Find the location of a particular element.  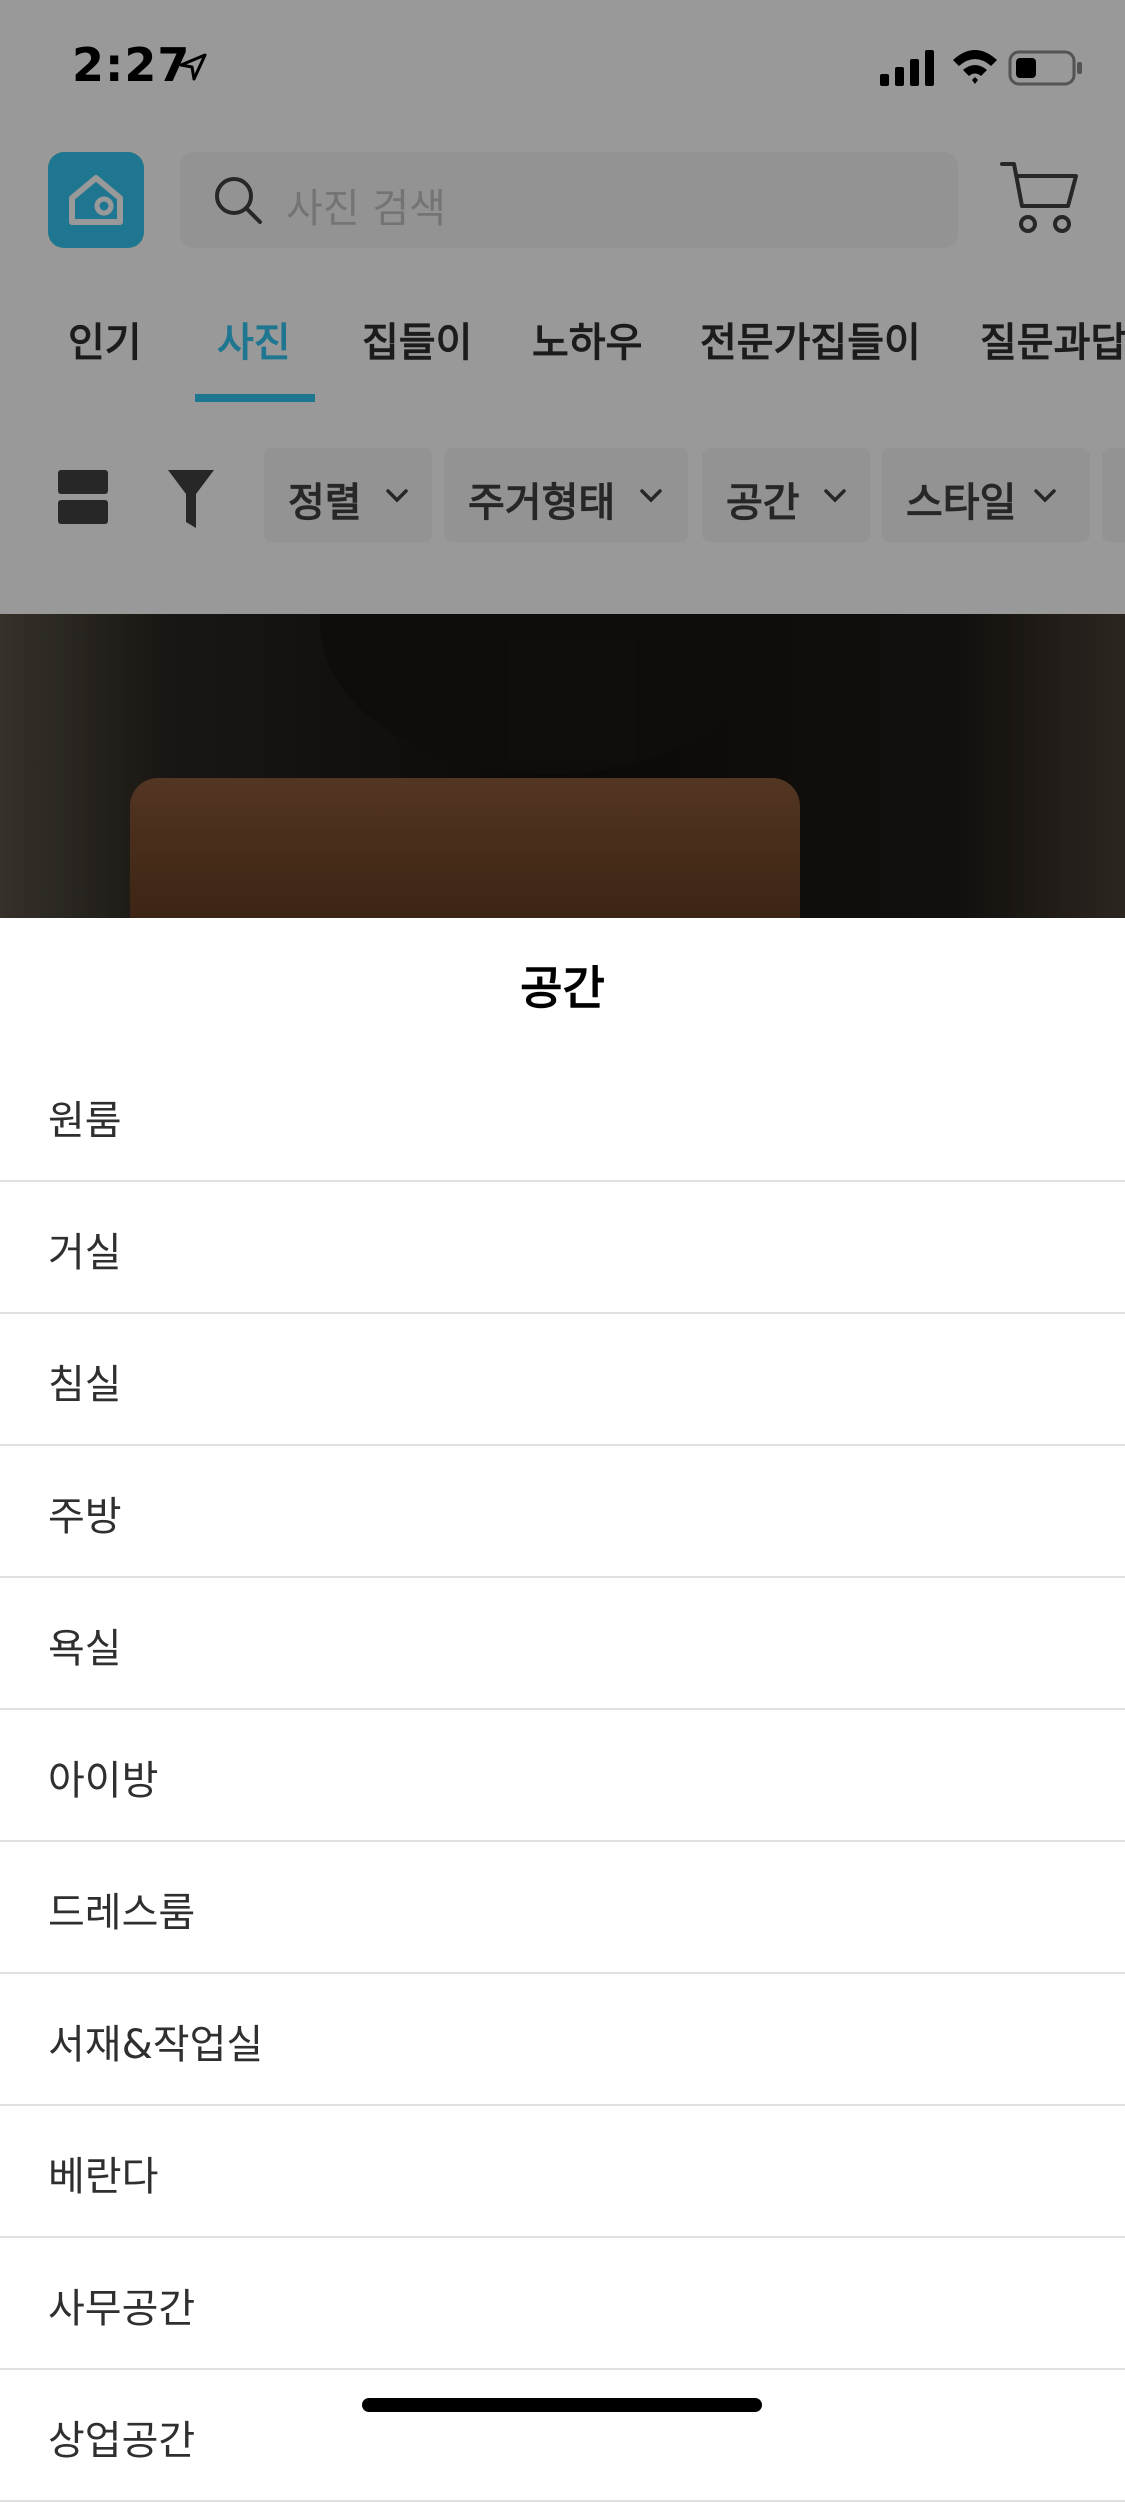

option-label: 거실 is located at coordinates (85, 1253).